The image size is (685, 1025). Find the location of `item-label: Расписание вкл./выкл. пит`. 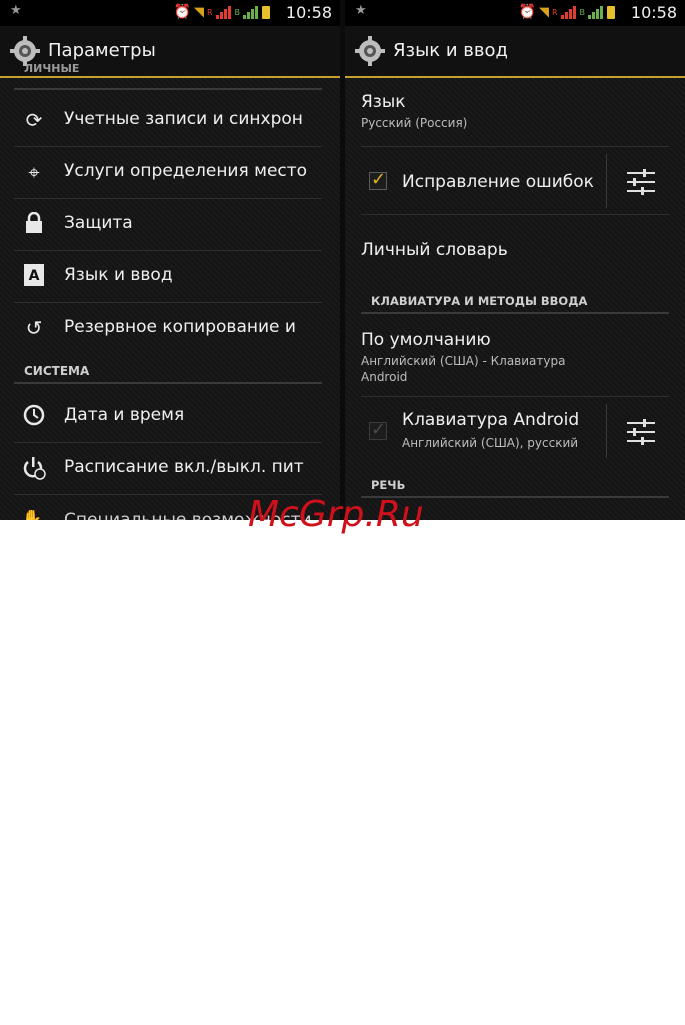

item-label: Расписание вкл./выкл. пит is located at coordinates (184, 467).